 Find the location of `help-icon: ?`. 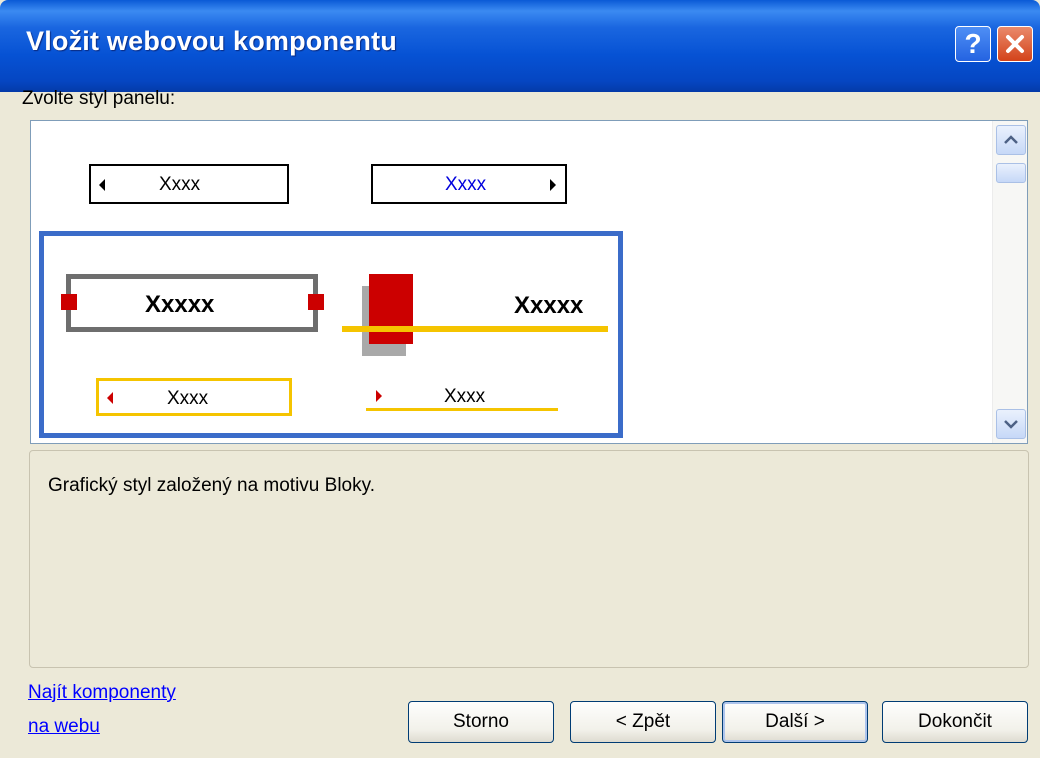

help-icon: ? is located at coordinates (973, 43).